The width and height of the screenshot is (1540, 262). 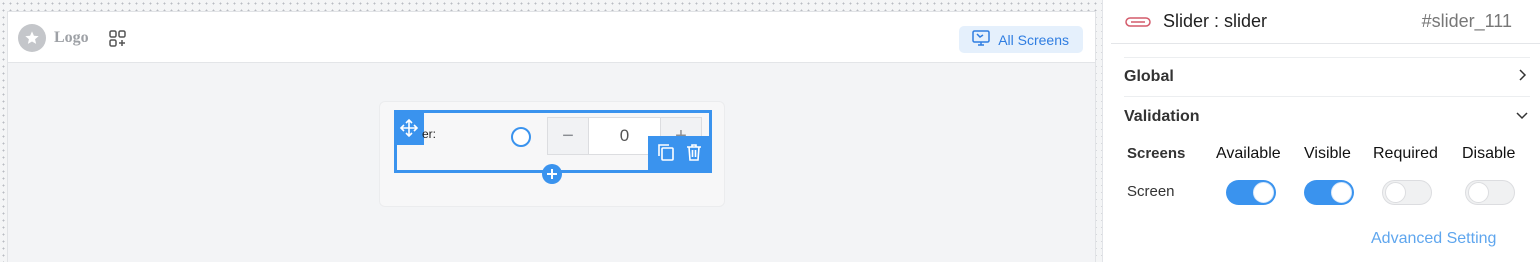 What do you see at coordinates (552, 174) in the screenshot?
I see `plus-circle-icon` at bounding box center [552, 174].